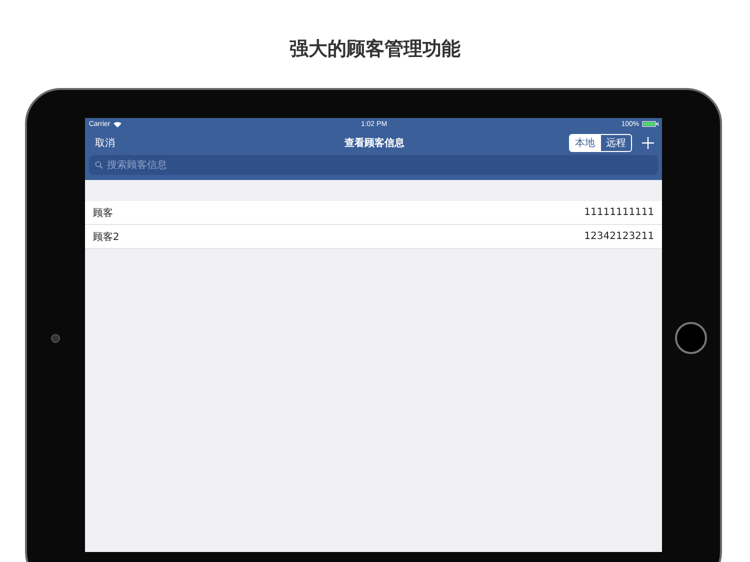 The image size is (750, 562). What do you see at coordinates (106, 237) in the screenshot?
I see `customer-name: 顾客2` at bounding box center [106, 237].